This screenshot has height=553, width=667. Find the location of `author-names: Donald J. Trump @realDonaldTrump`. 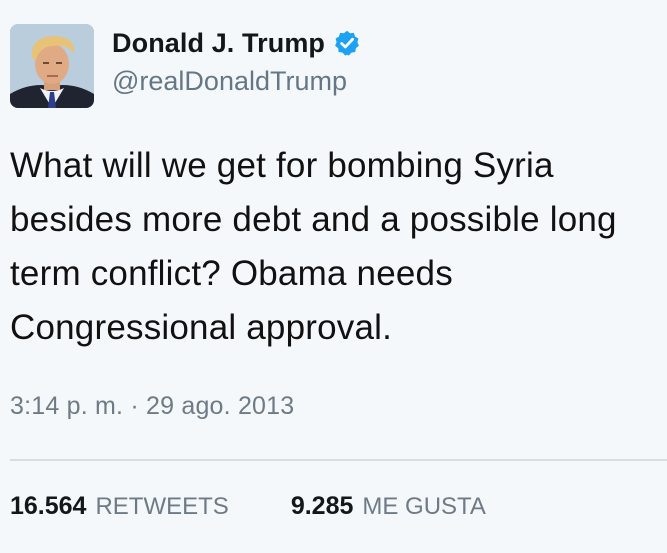

author-names: Donald J. Trump @realDonaldTrump is located at coordinates (236, 61).